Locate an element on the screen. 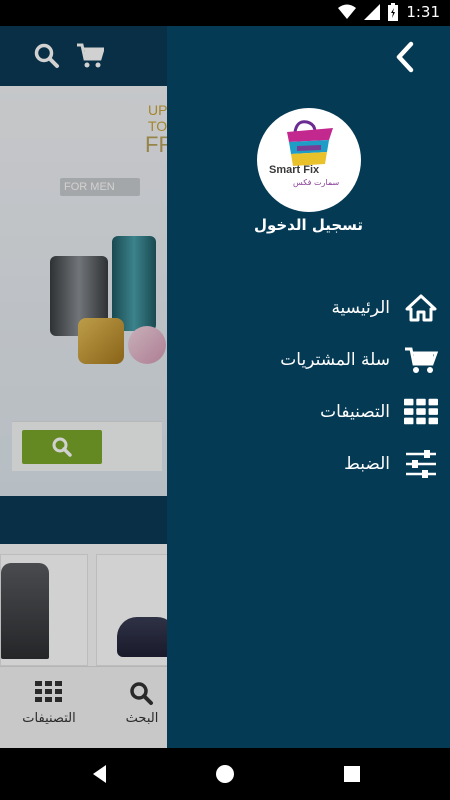  system-navigation-bar is located at coordinates (225, 774).